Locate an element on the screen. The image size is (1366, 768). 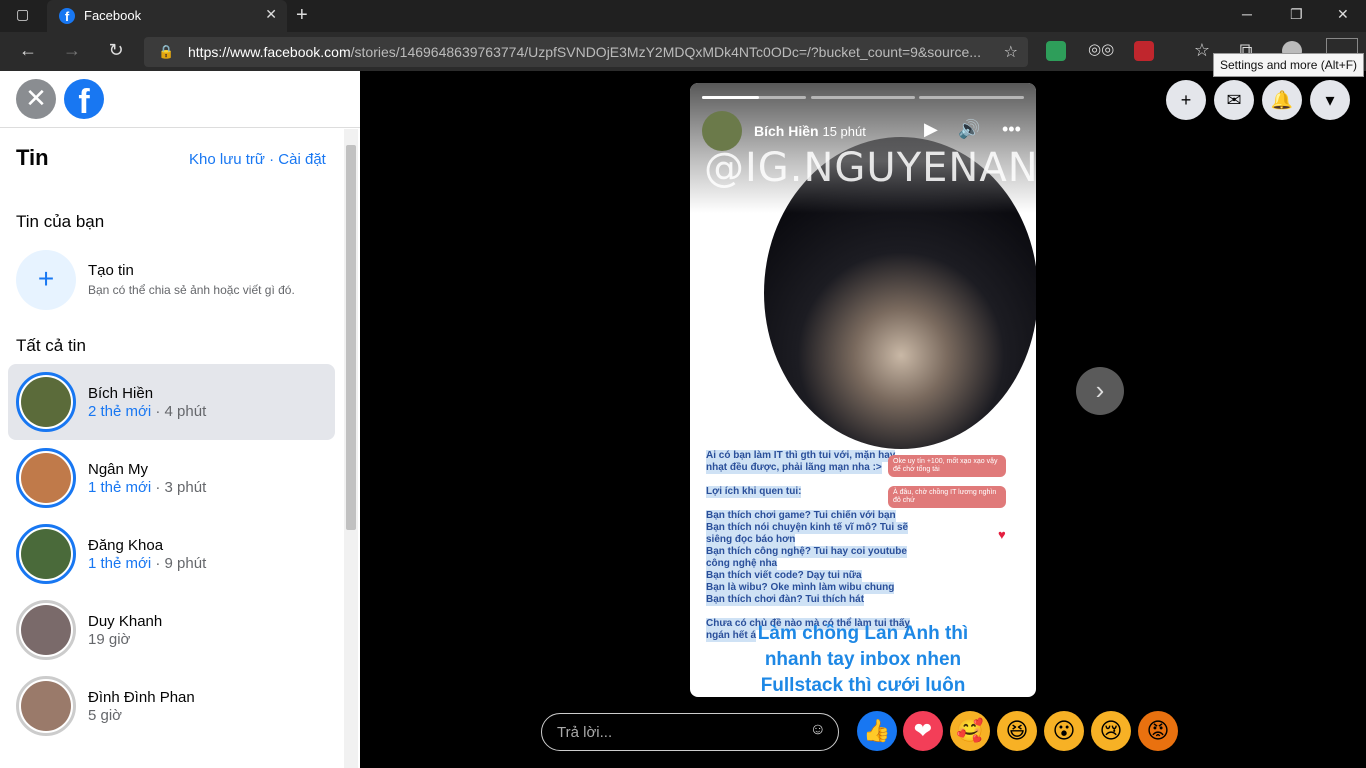
close-window-icon: ✕ is located at coordinates (1343, 14).